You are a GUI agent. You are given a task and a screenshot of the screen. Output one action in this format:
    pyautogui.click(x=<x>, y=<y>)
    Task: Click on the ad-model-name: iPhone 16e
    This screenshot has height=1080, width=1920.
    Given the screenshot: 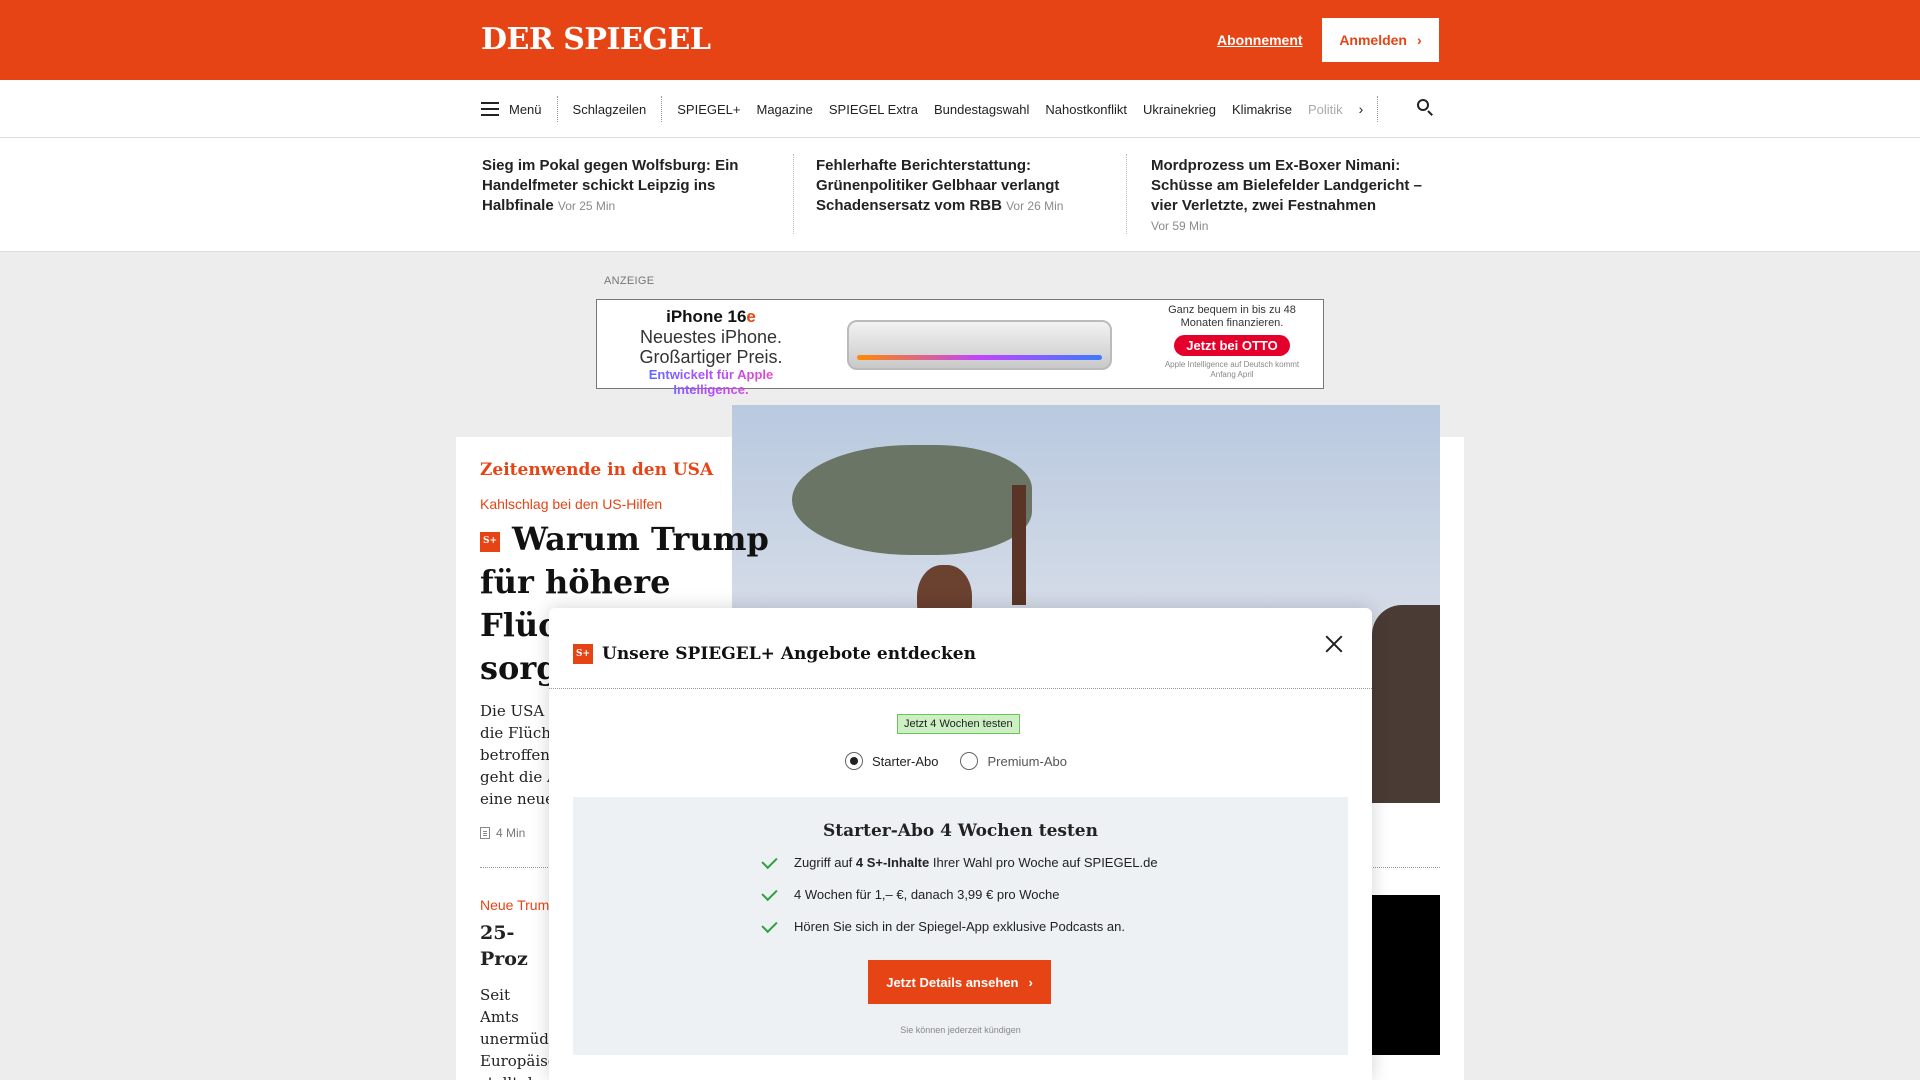 What is the action you would take?
    pyautogui.click(x=711, y=317)
    